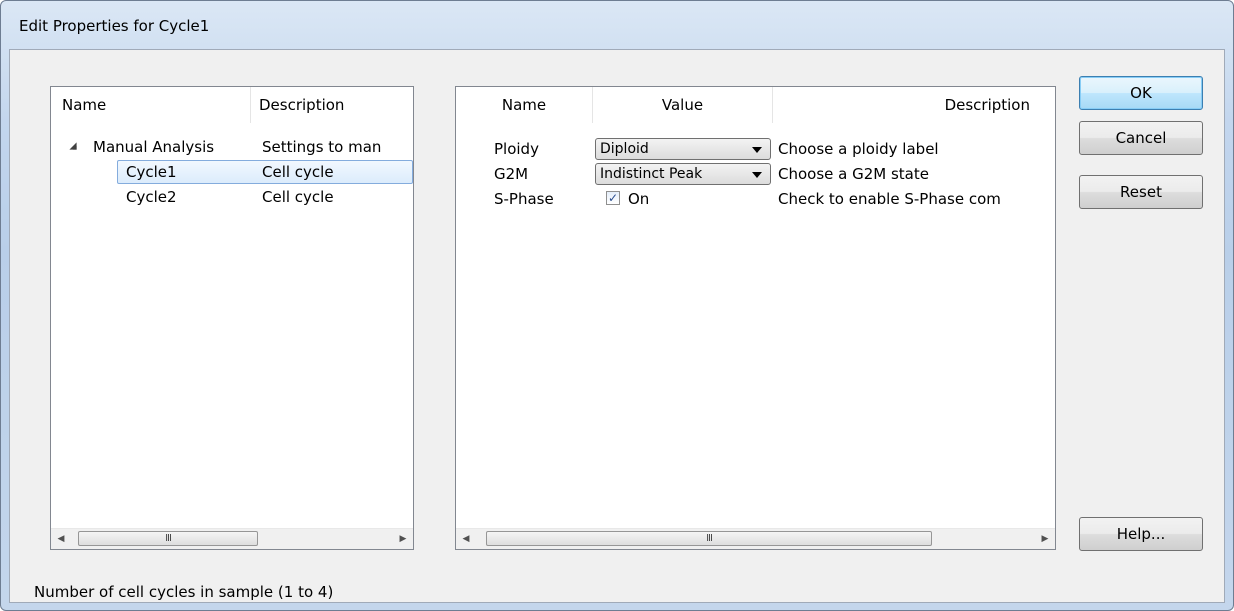 The image size is (1234, 611). I want to click on ok-button: OK, so click(1141, 93).